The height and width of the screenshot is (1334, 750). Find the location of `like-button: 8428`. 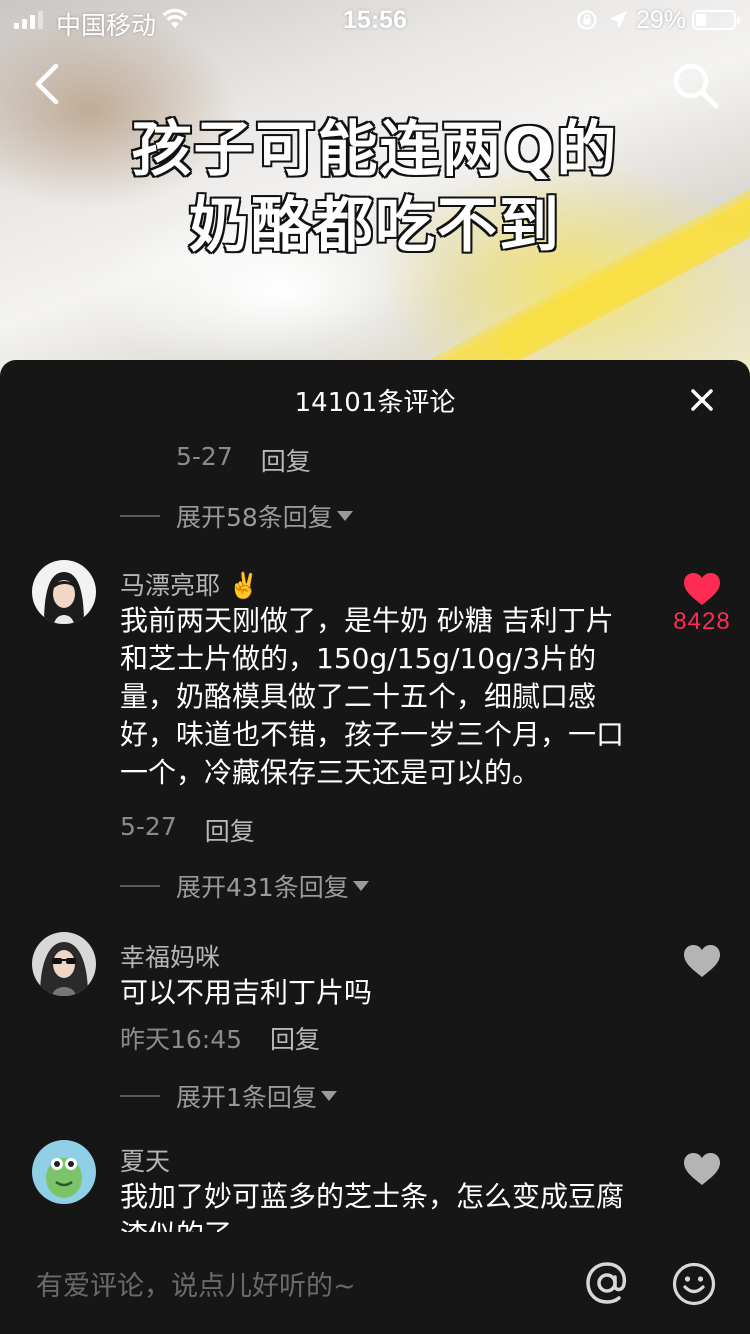

like-button: 8428 is located at coordinates (702, 604).